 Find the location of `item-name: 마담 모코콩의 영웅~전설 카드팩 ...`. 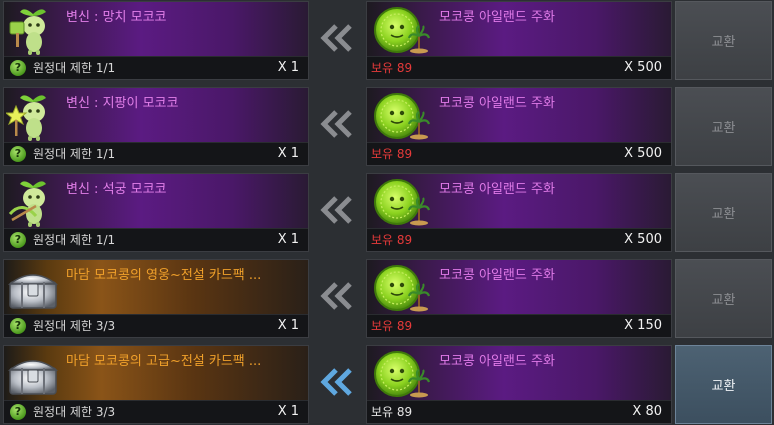

item-name: 마담 모코콩의 영웅~전설 카드팩 ... is located at coordinates (164, 275).